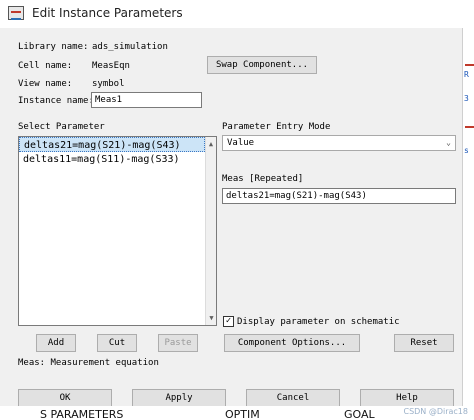 This screenshot has width=474, height=420. Describe the element at coordinates (359, 414) in the screenshot. I see `background-goal-text: GOAL` at that location.